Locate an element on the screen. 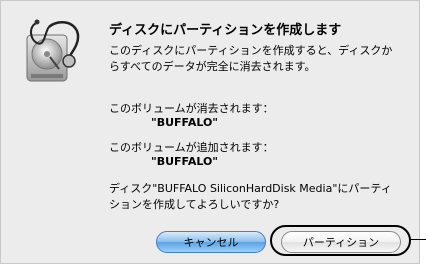 This screenshot has height=264, width=426. erased-volume-label: このボリュームが消去されます： is located at coordinates (191, 108).